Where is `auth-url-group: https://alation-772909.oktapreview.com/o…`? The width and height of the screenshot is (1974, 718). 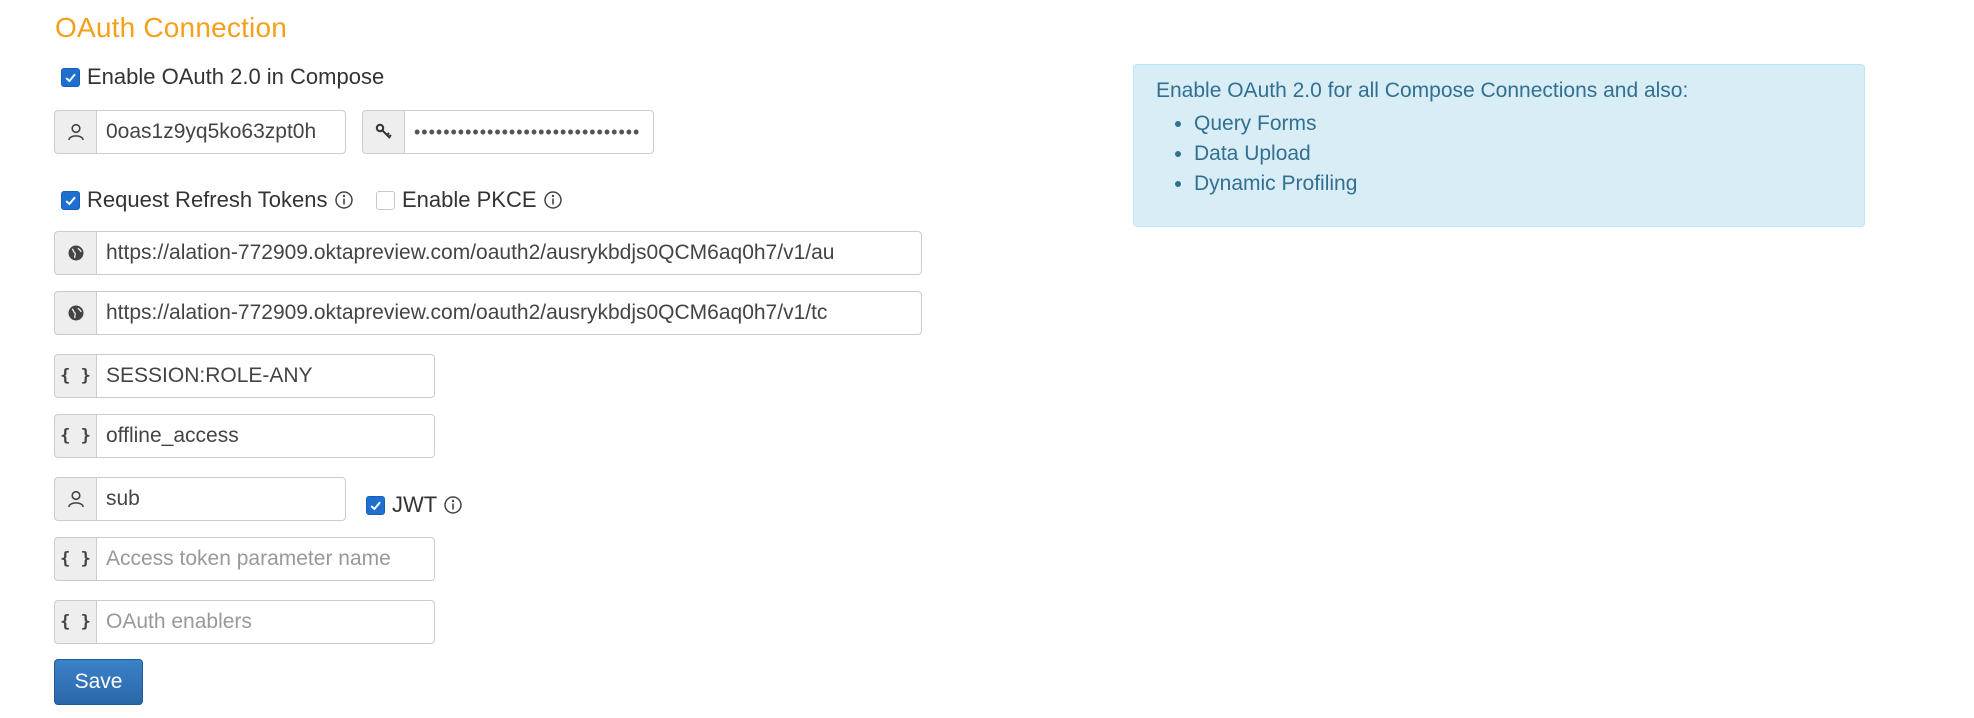
auth-url-group: https://alation-772909.oktapreview.com/o… is located at coordinates (488, 253).